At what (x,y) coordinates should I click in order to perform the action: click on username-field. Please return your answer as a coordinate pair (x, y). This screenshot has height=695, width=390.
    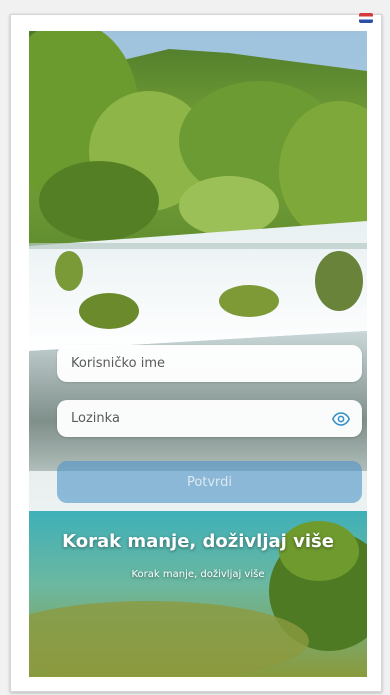
    Looking at the image, I should click on (209, 363).